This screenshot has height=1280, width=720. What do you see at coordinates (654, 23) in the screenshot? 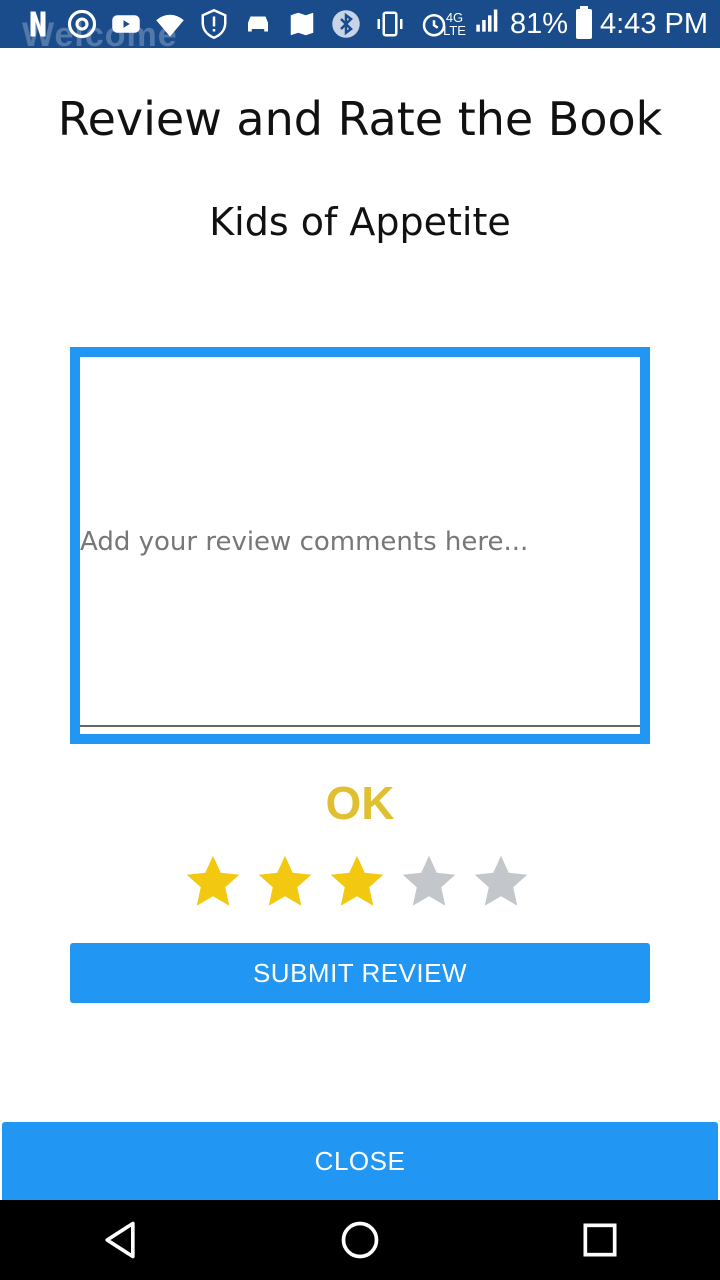
I see `clock: 4:43 PM` at bounding box center [654, 23].